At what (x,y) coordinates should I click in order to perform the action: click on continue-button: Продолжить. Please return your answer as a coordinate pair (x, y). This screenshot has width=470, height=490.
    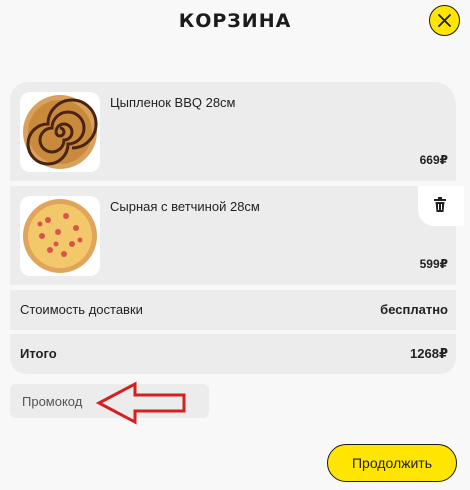
    Looking at the image, I should click on (392, 463).